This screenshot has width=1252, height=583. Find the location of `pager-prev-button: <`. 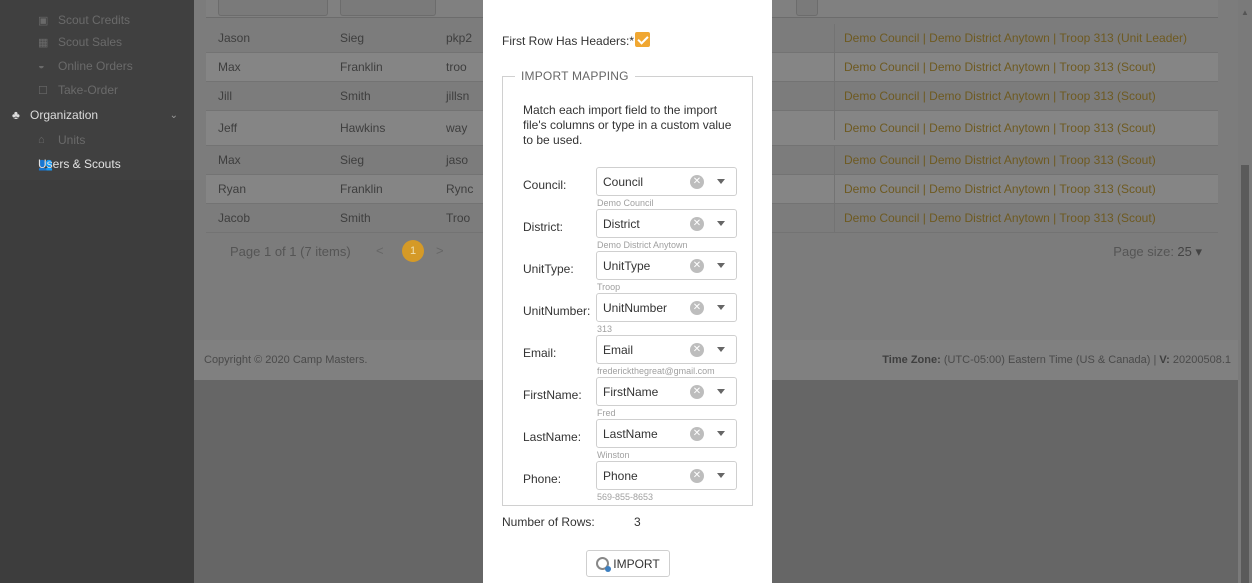

pager-prev-button: < is located at coordinates (380, 250).